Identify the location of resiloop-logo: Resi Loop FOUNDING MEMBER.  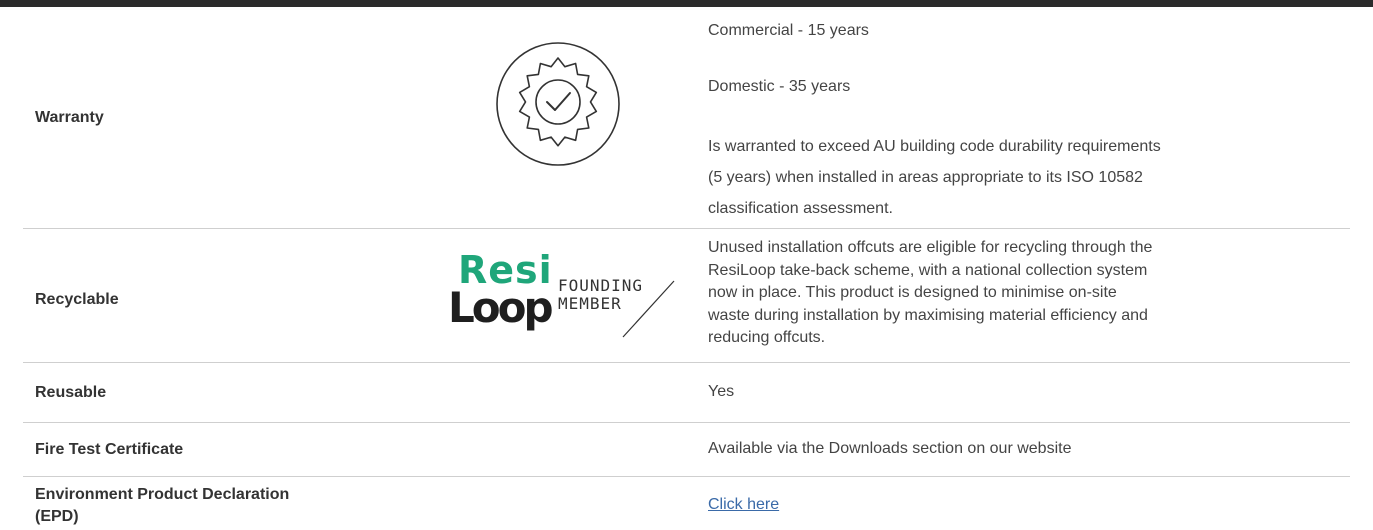
(563, 293).